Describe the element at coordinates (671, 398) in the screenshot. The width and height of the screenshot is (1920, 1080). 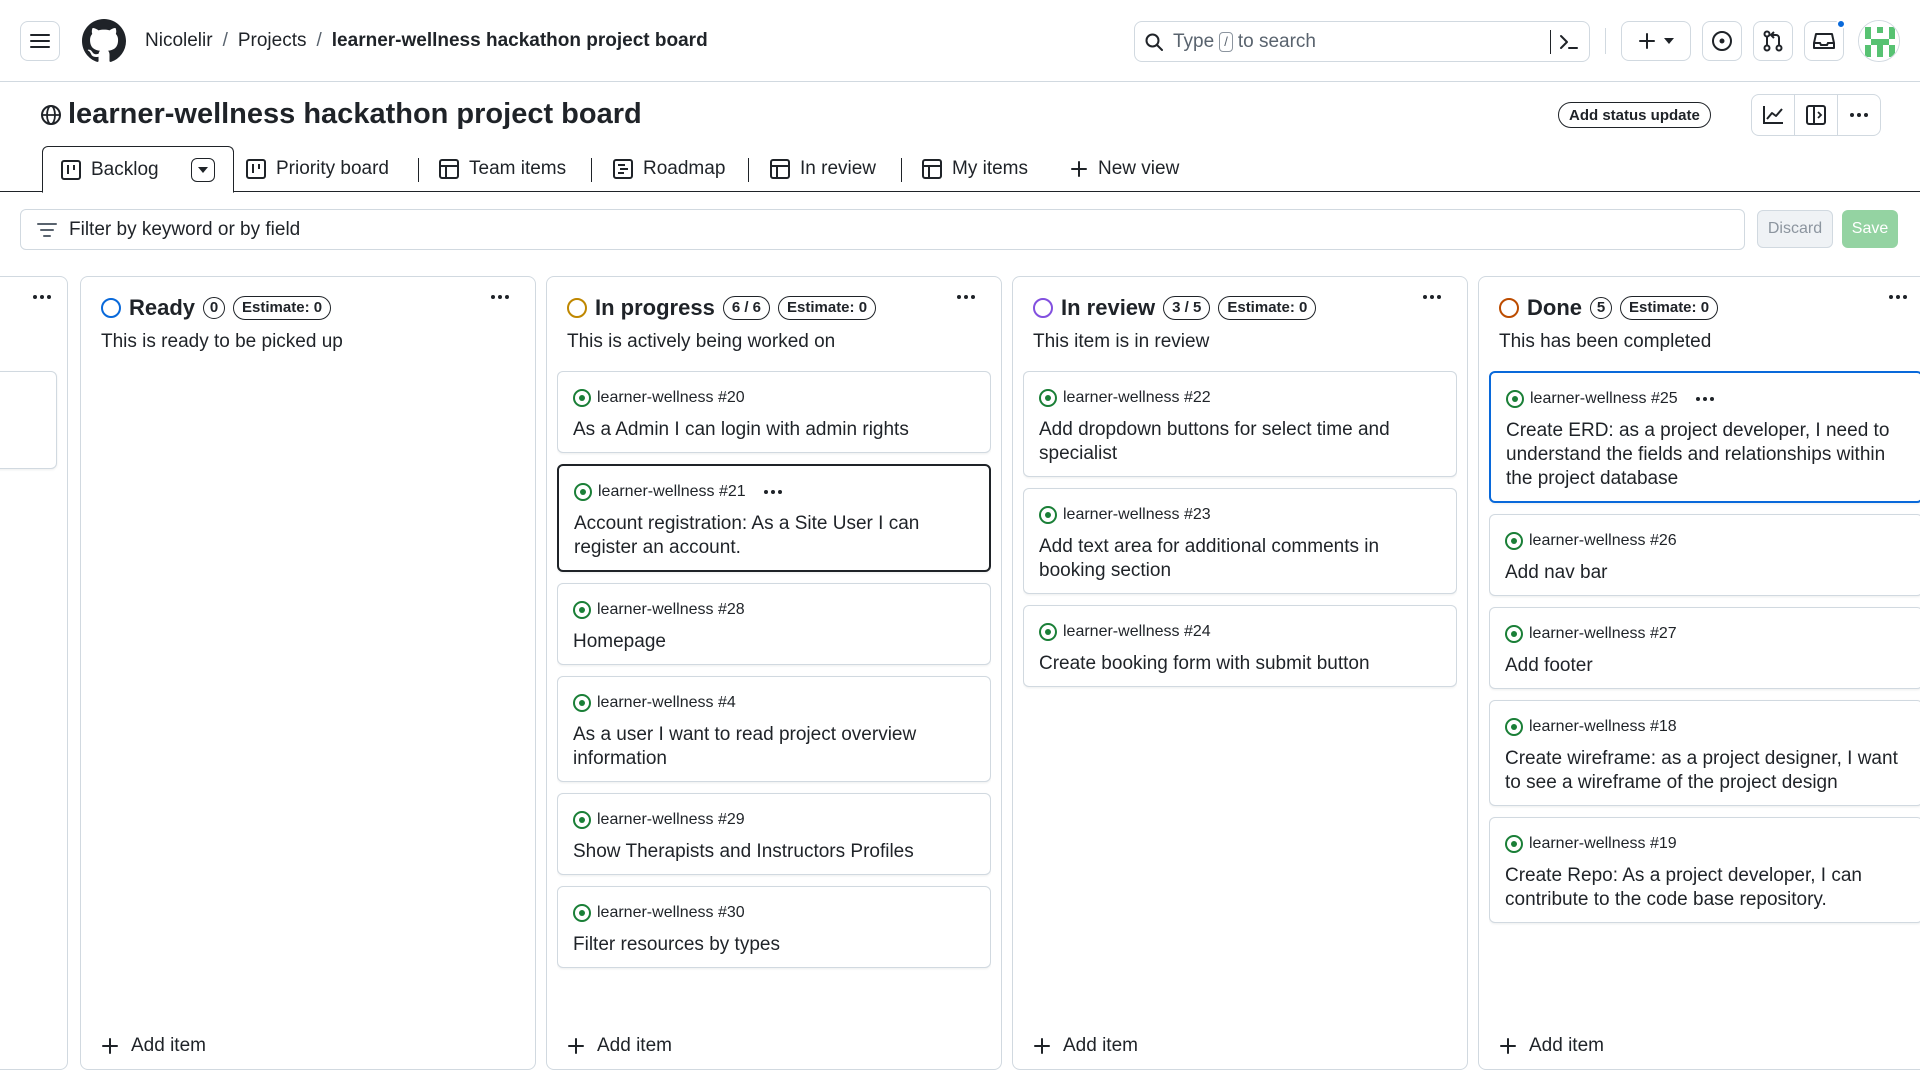
I see `card-repo-number: learner-wellness #20` at that location.